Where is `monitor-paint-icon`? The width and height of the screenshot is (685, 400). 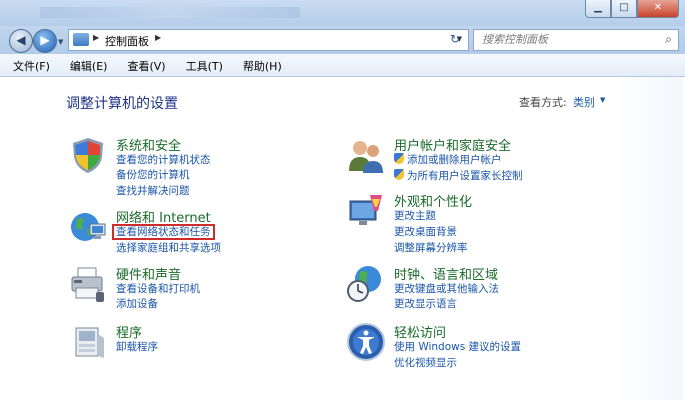
monitor-paint-icon is located at coordinates (366, 211).